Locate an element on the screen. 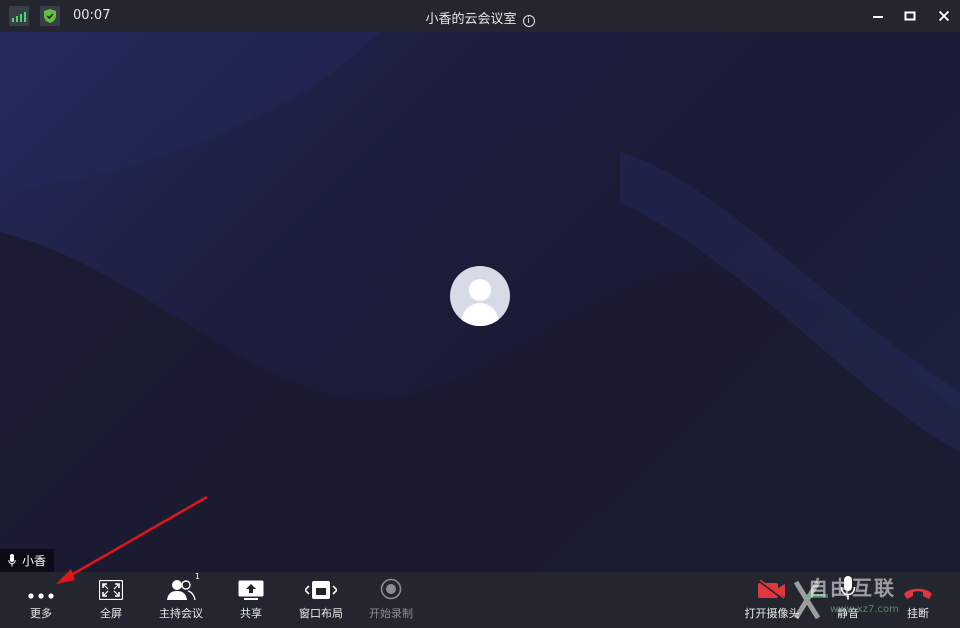 The width and height of the screenshot is (960, 628). host-meeting-label: 主持会议 is located at coordinates (181, 613).